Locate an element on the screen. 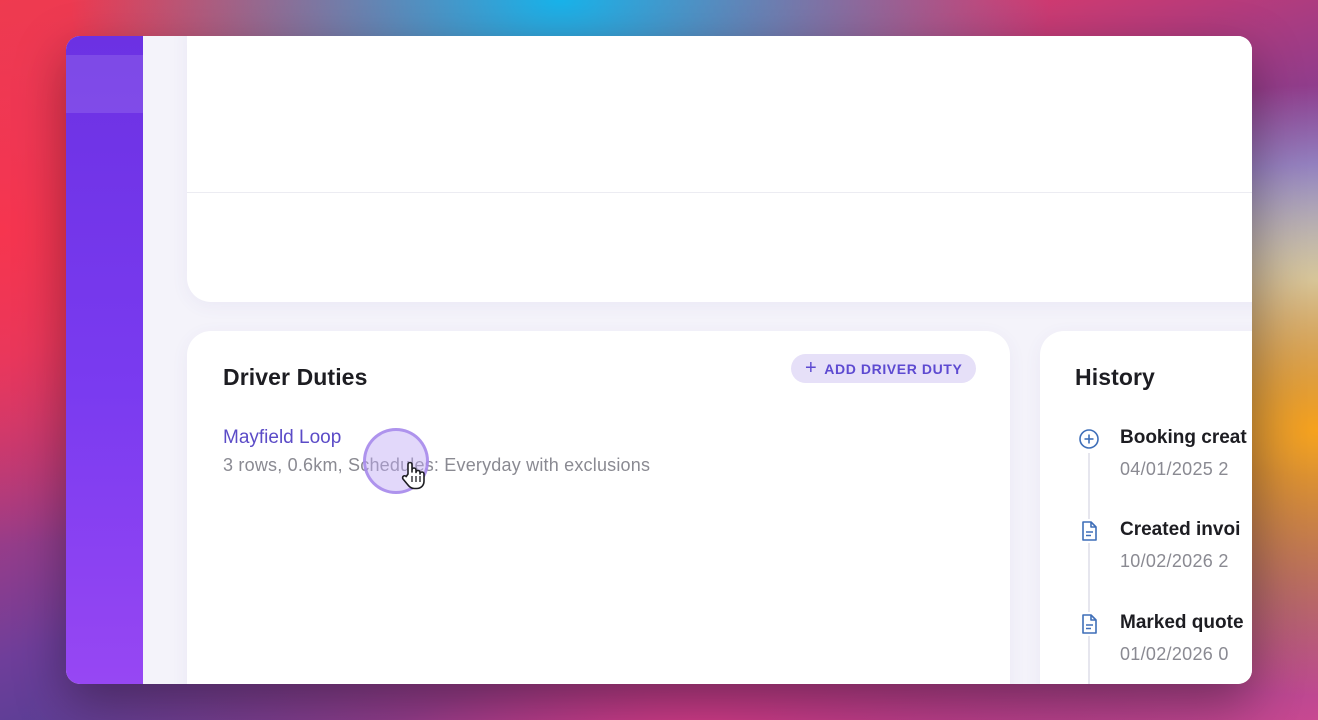 This screenshot has height=720, width=1318. hand-cursor-icon is located at coordinates (413, 475).